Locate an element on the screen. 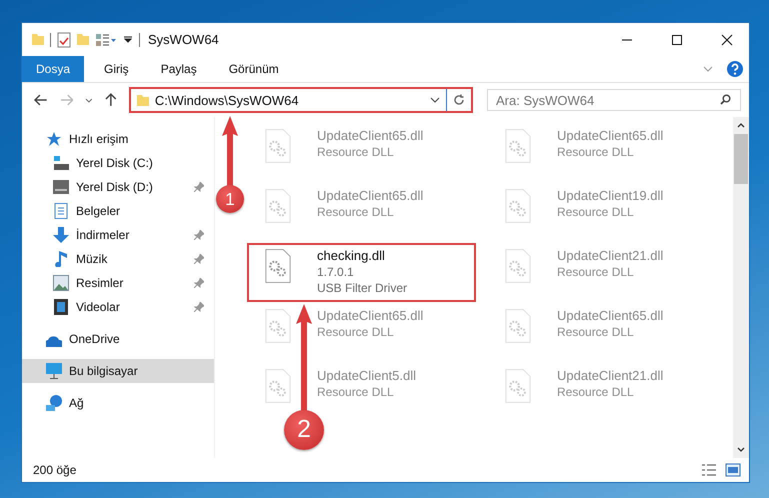  video-icon is located at coordinates (61, 307).